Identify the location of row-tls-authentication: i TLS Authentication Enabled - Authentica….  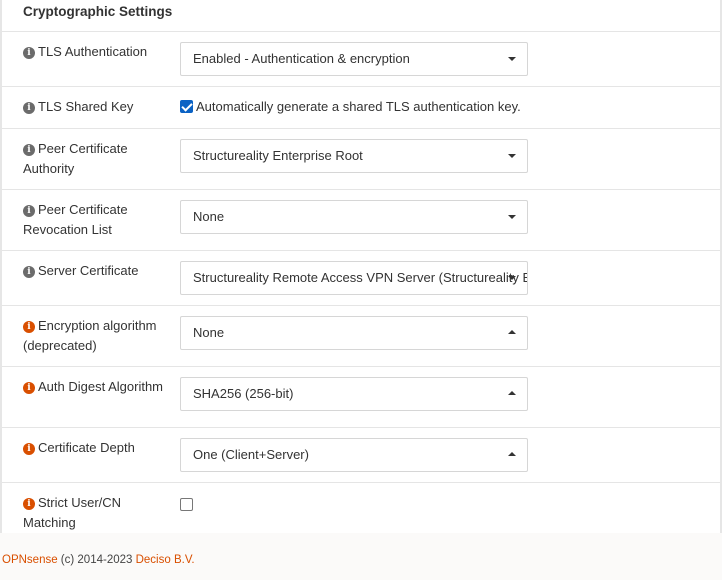
(361, 59).